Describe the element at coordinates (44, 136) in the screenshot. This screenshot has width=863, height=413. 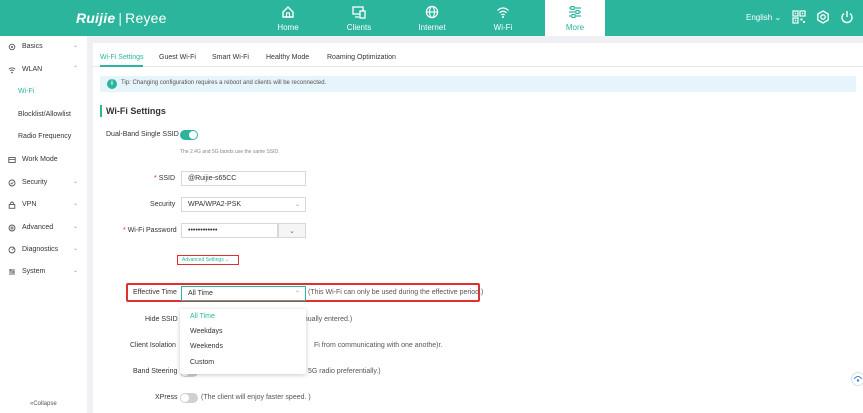
I see `sidebar-subitem-radio-frequency: Radio Frequency` at that location.